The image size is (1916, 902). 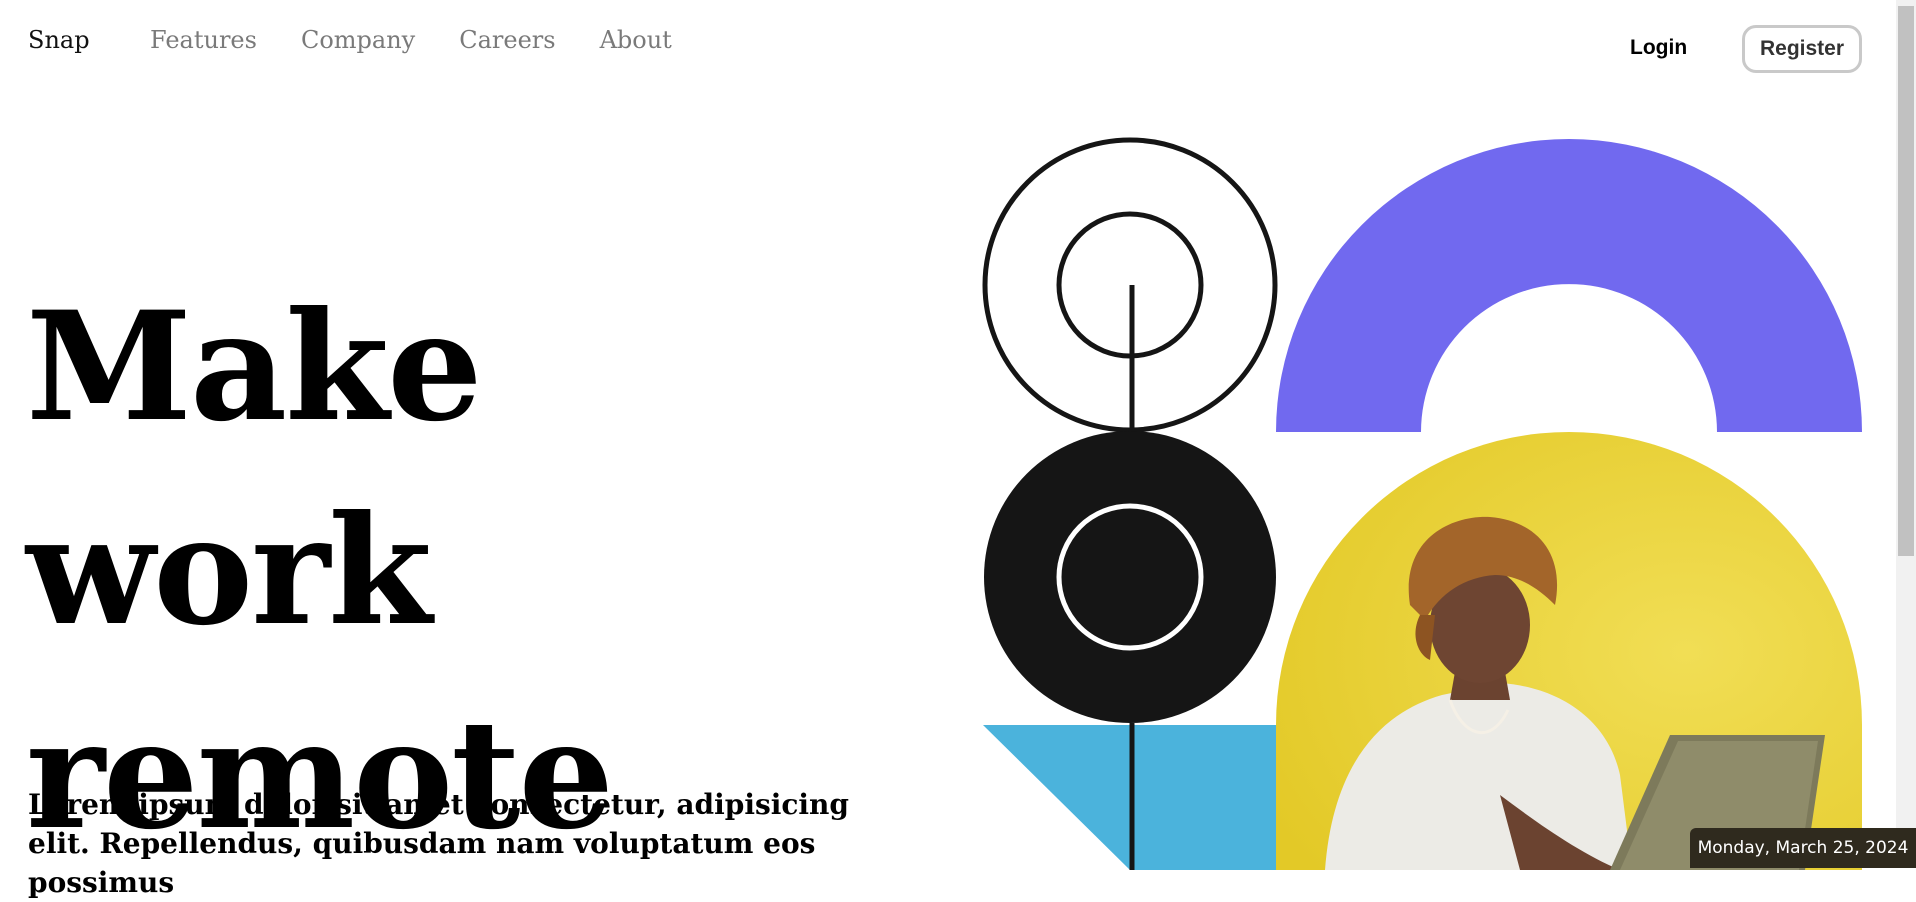 What do you see at coordinates (254, 469) in the screenshot?
I see `hero-title-line-1: Make work` at bounding box center [254, 469].